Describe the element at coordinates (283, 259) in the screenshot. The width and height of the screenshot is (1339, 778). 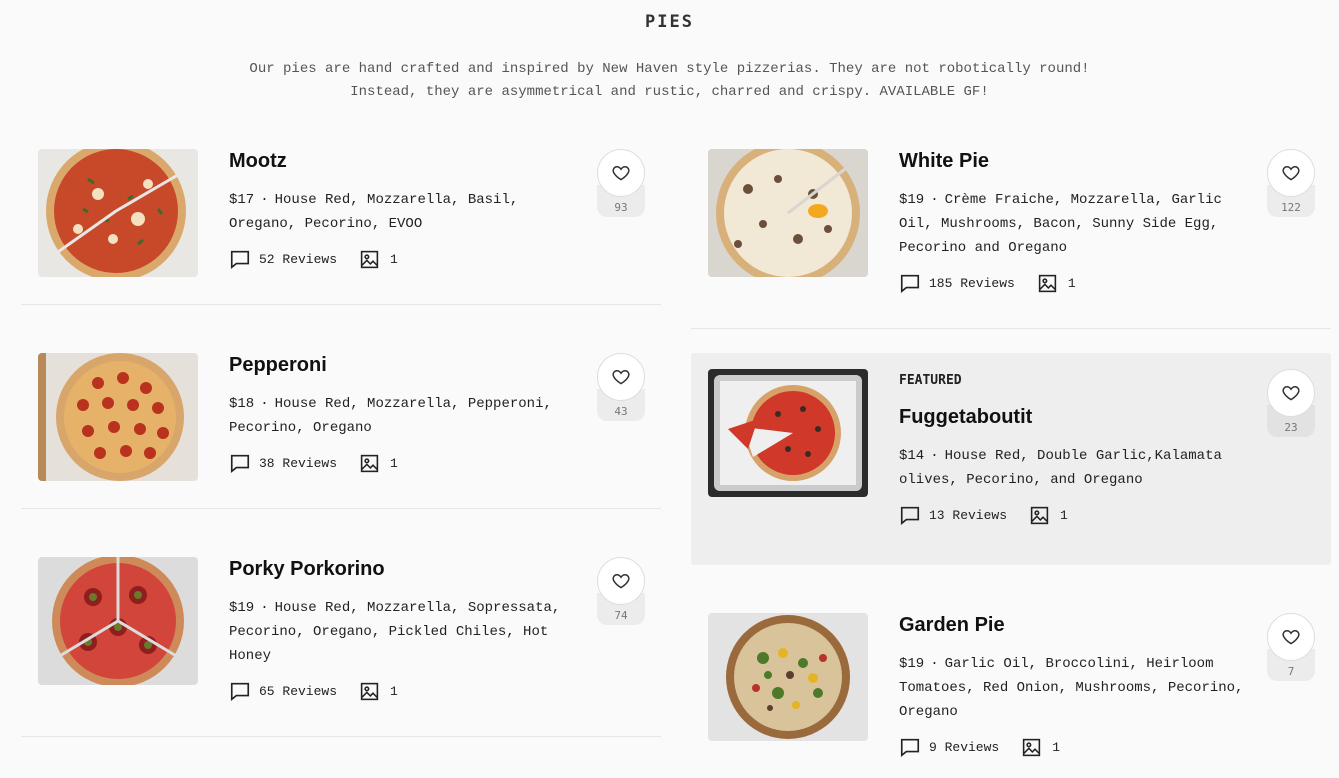
I see `reviews-link: 52 Reviews` at that location.